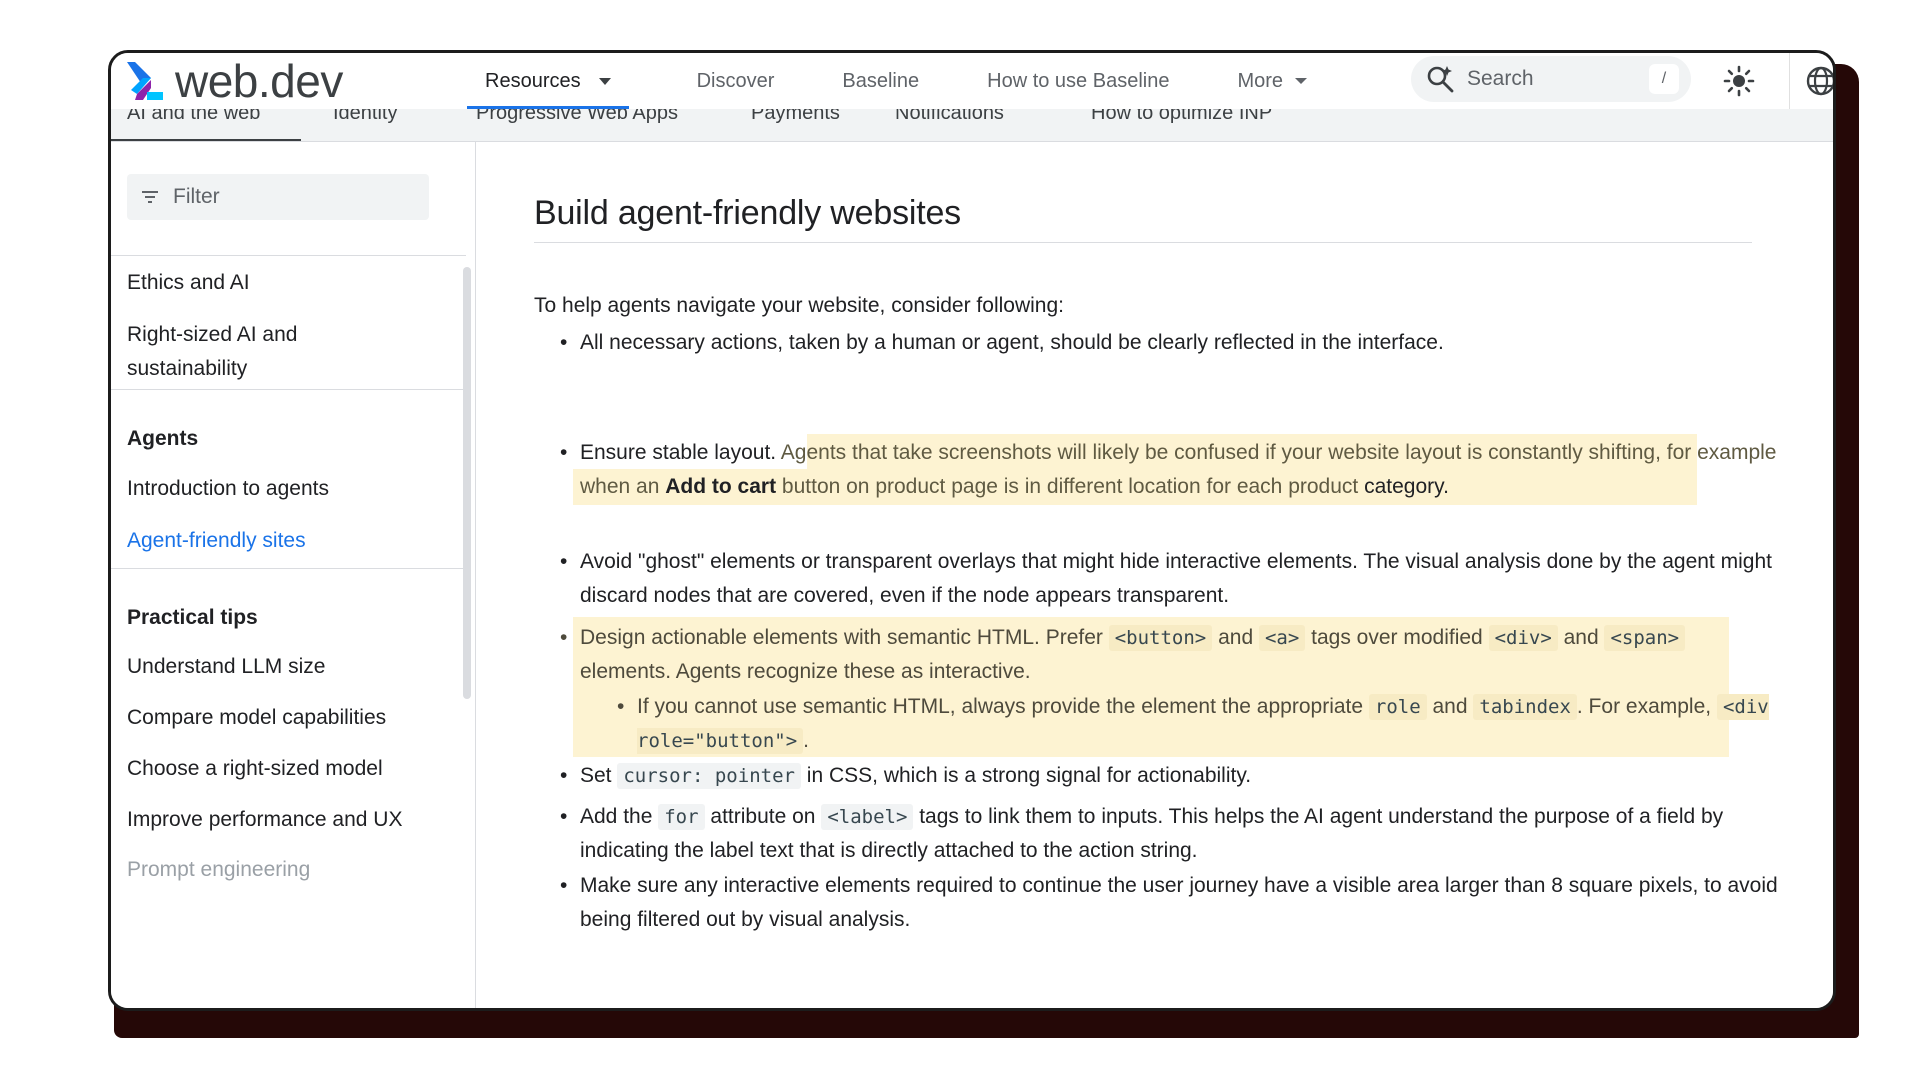  I want to click on nav-discover-label: Discover, so click(735, 80).